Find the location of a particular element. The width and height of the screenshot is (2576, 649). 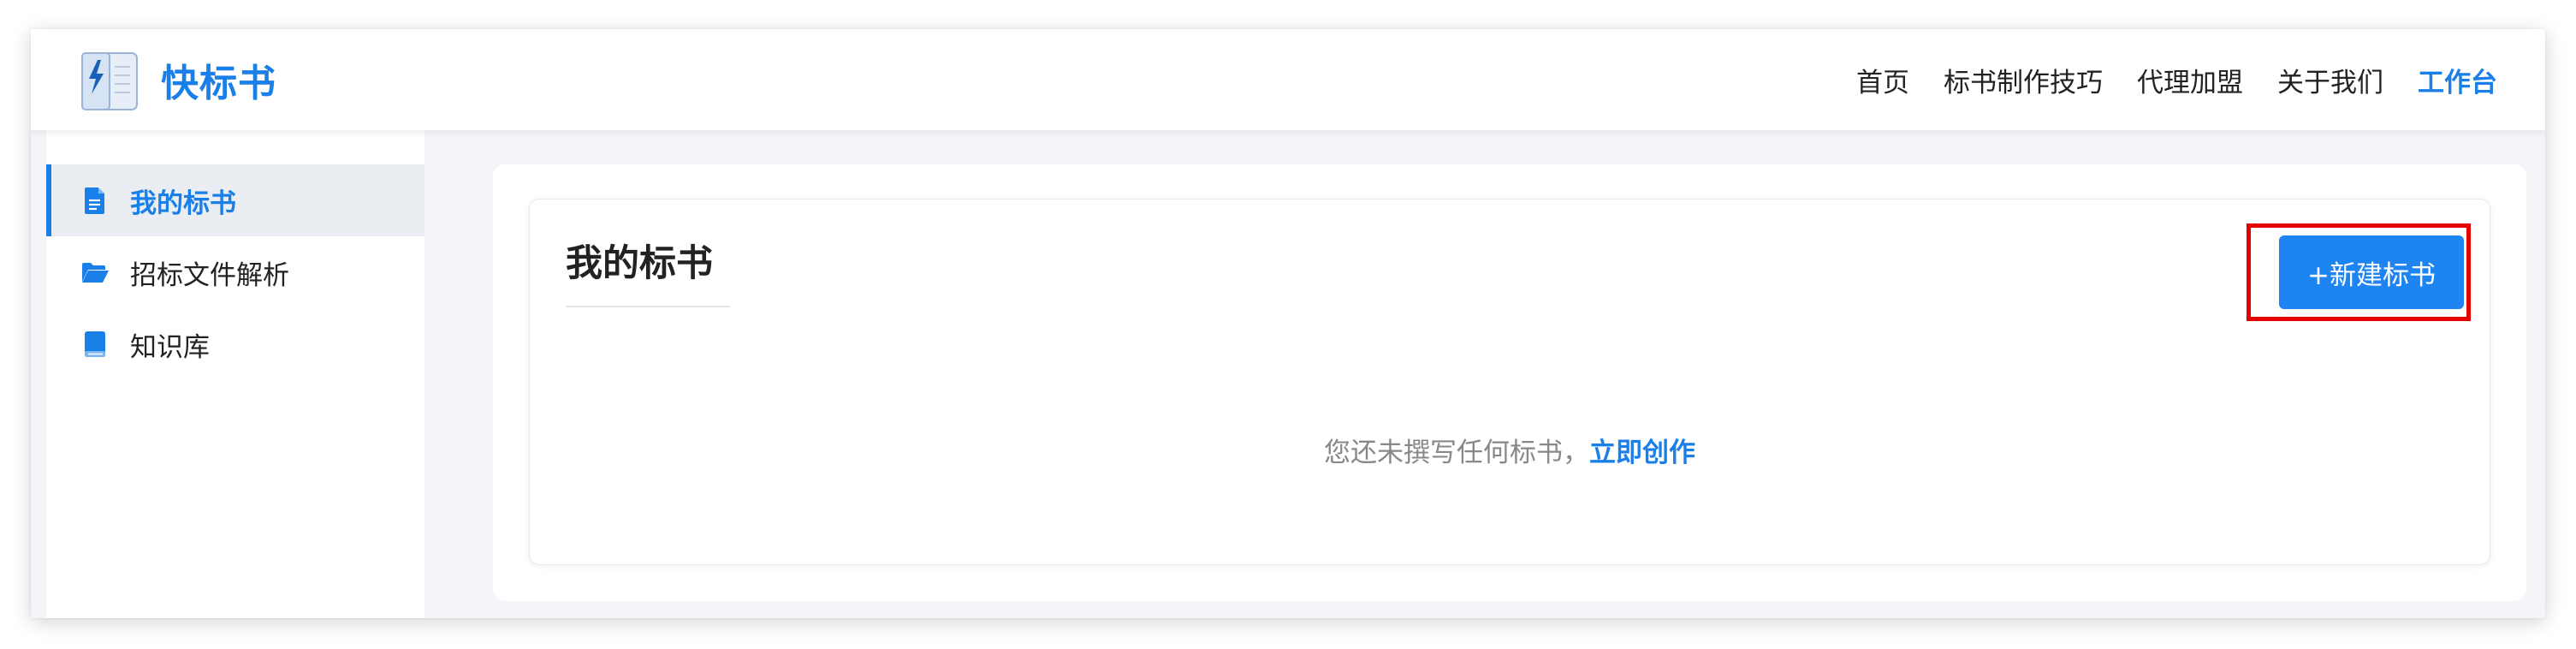

new-bid-button: +新建标书 is located at coordinates (2371, 272).